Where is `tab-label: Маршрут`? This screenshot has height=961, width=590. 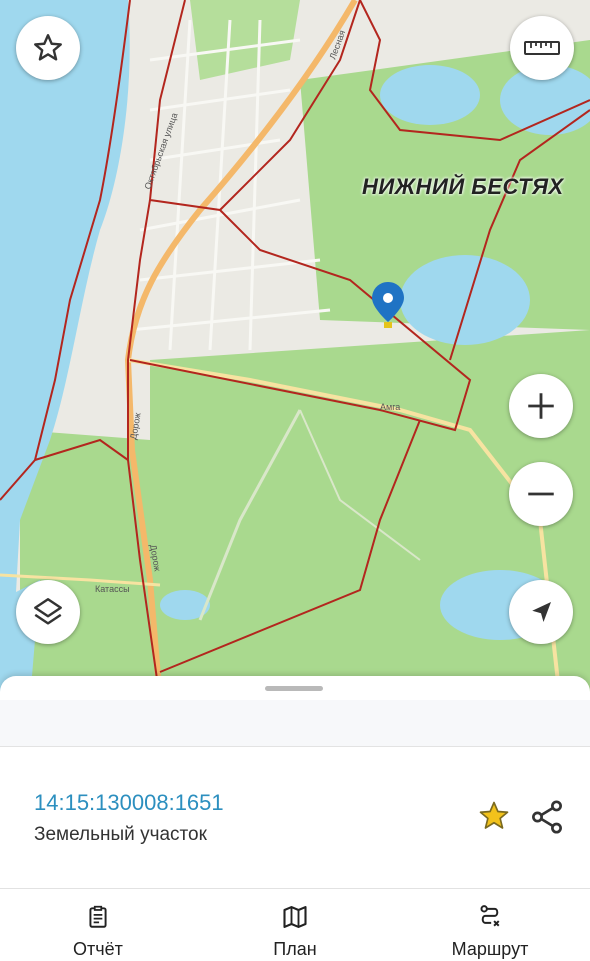 tab-label: Маршрут is located at coordinates (490, 949).